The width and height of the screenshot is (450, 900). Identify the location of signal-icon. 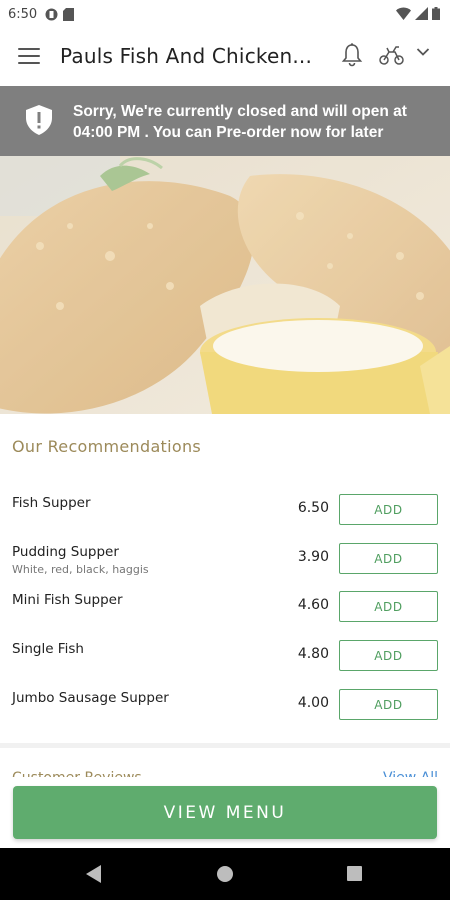
(421, 13).